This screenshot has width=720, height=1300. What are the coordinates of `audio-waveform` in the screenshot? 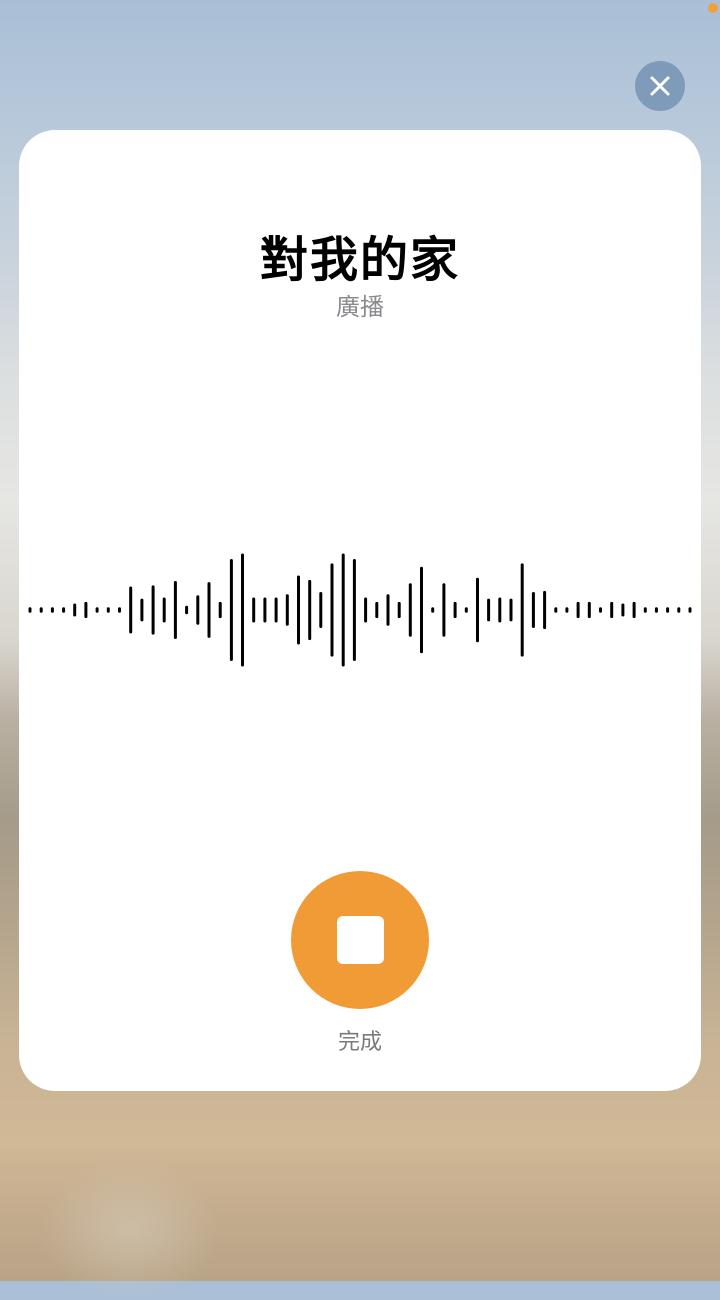 It's located at (360, 610).